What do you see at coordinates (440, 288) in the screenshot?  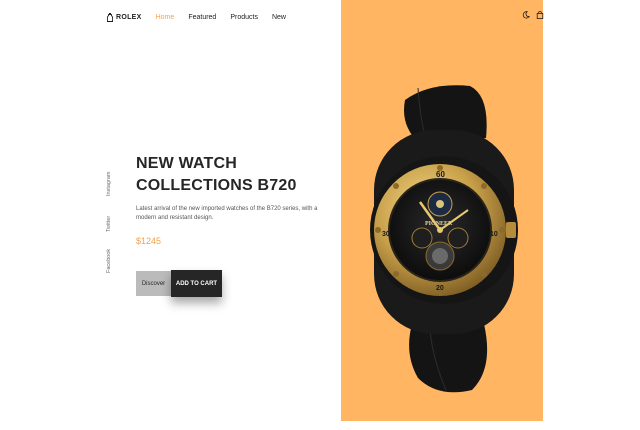 I see `bezel-number-20: 20` at bounding box center [440, 288].